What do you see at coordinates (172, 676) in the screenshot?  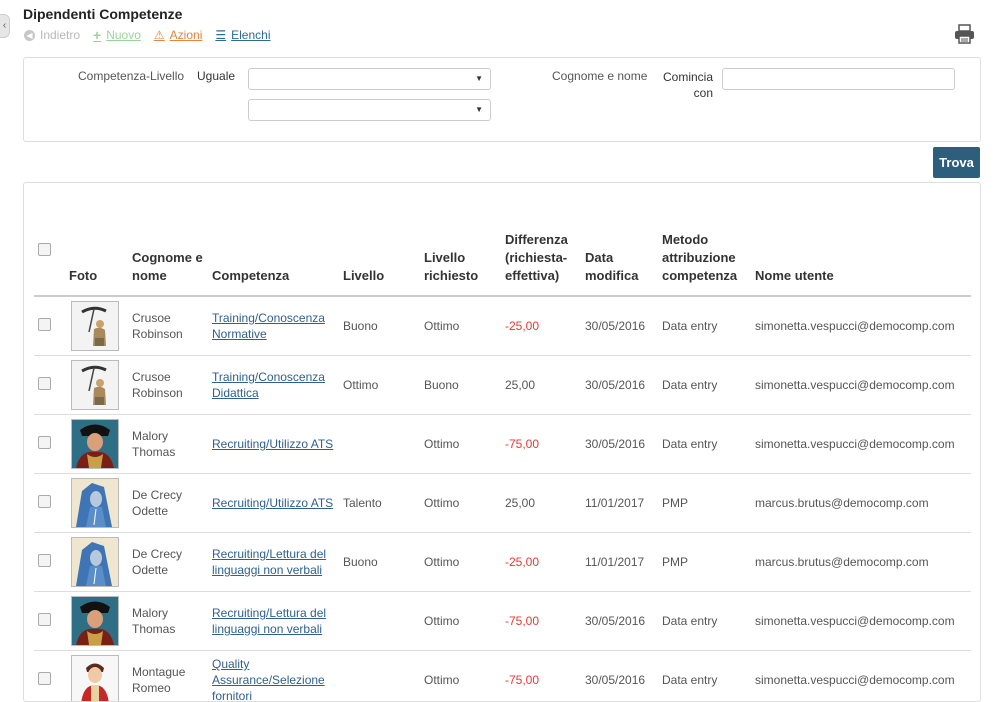 I see `name-cell: Montague Romeo` at bounding box center [172, 676].